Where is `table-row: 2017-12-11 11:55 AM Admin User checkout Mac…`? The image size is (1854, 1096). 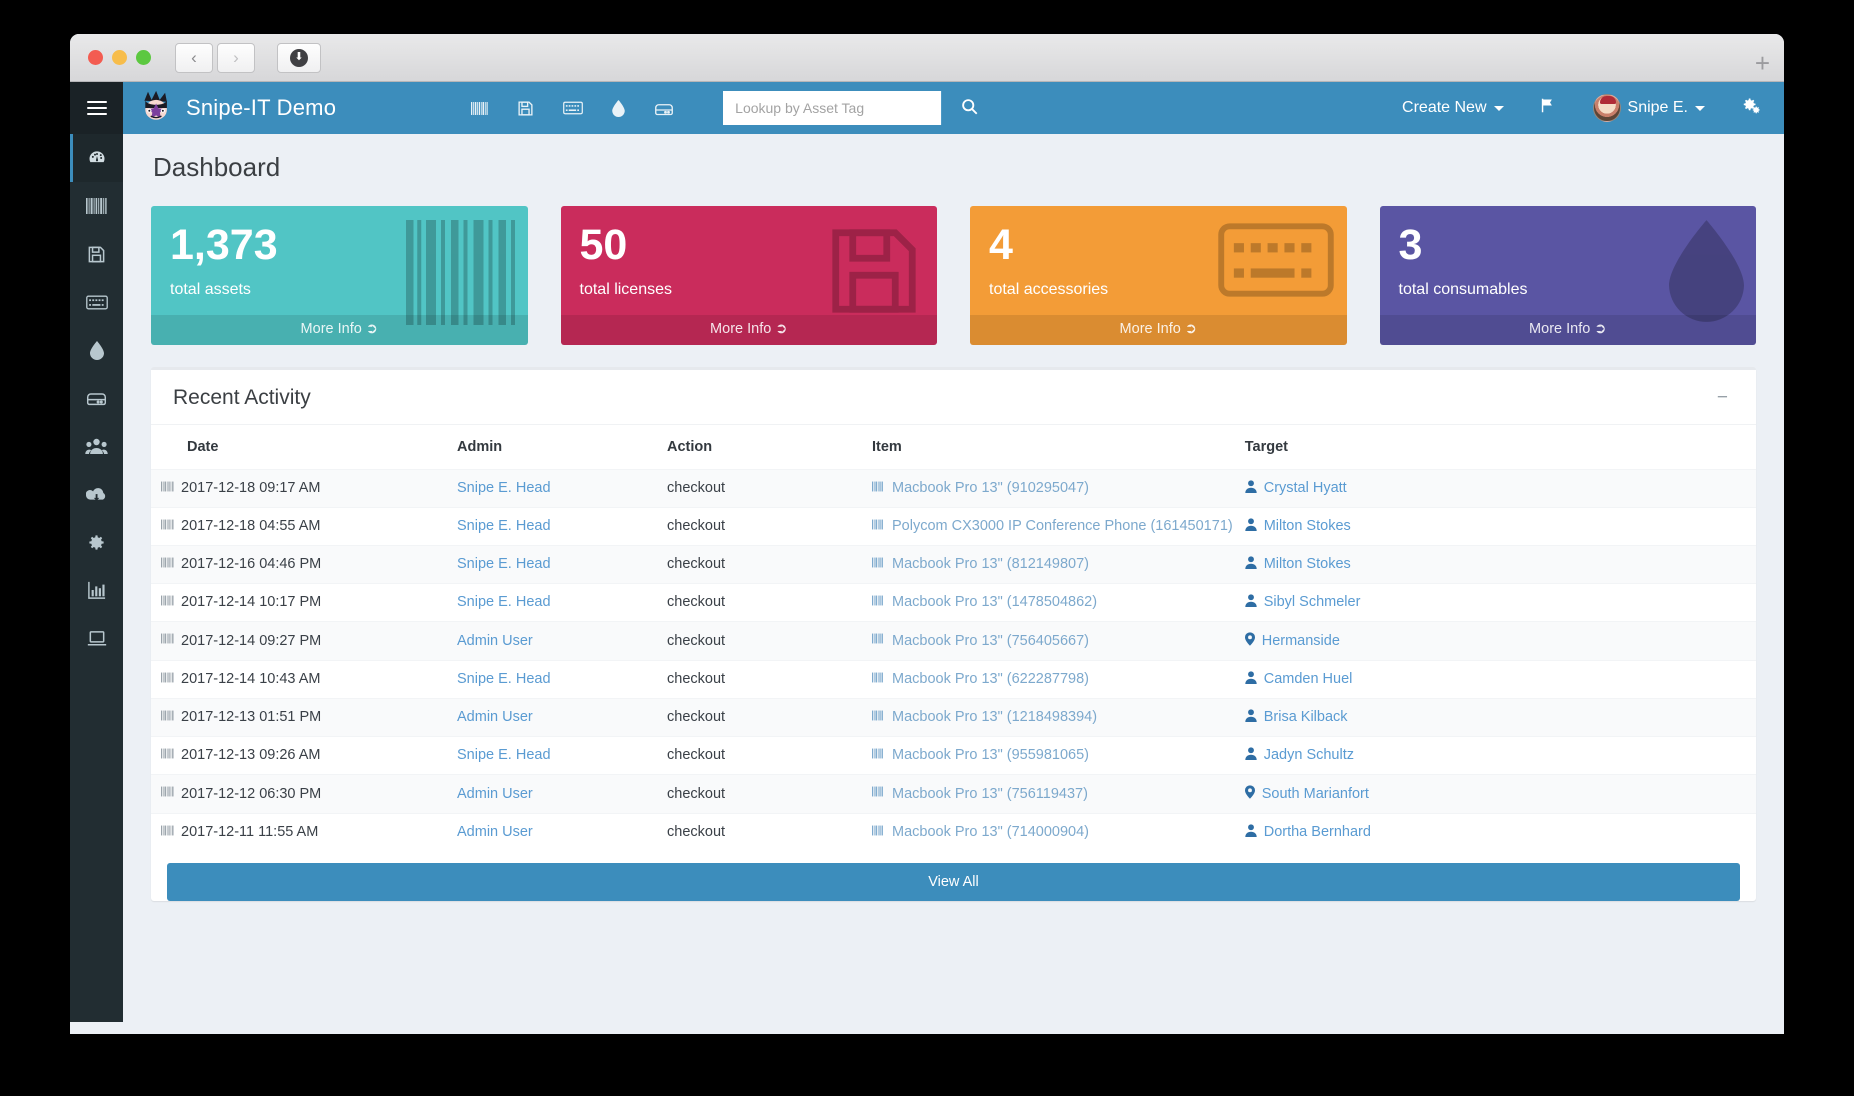 table-row: 2017-12-11 11:55 AM Admin User checkout Mac… is located at coordinates (953, 831).